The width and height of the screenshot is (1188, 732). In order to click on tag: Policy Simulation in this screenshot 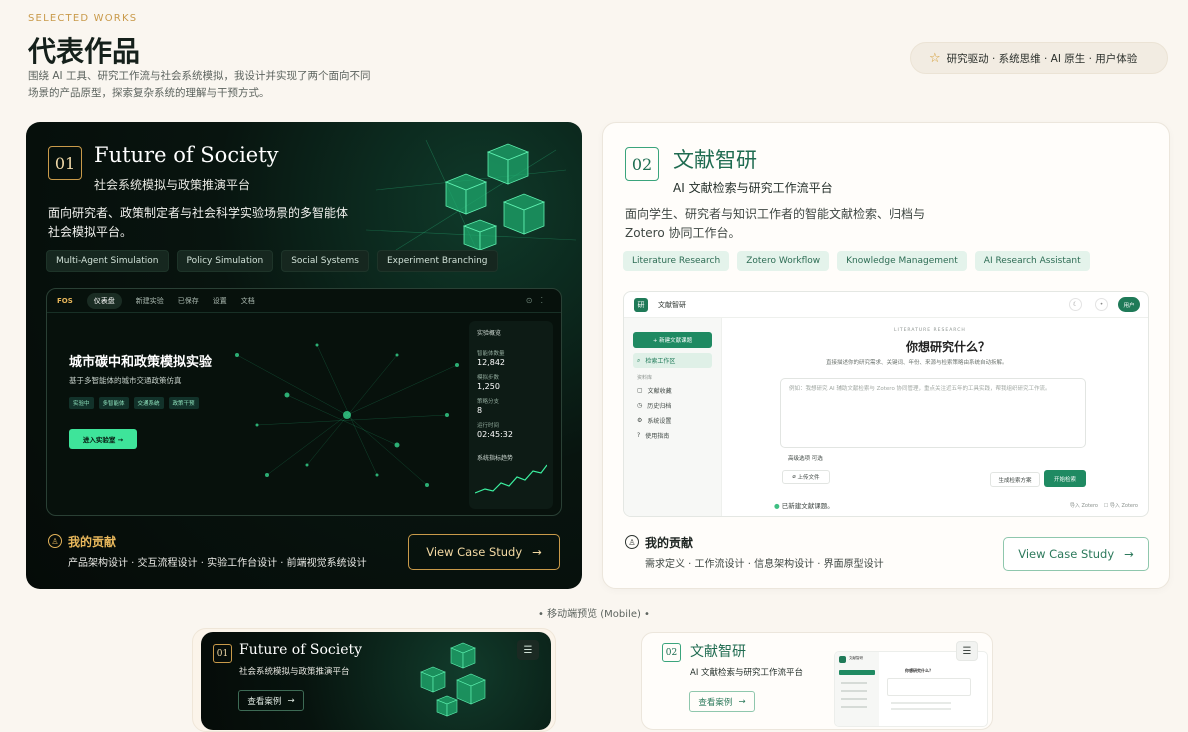, I will do `click(225, 261)`.